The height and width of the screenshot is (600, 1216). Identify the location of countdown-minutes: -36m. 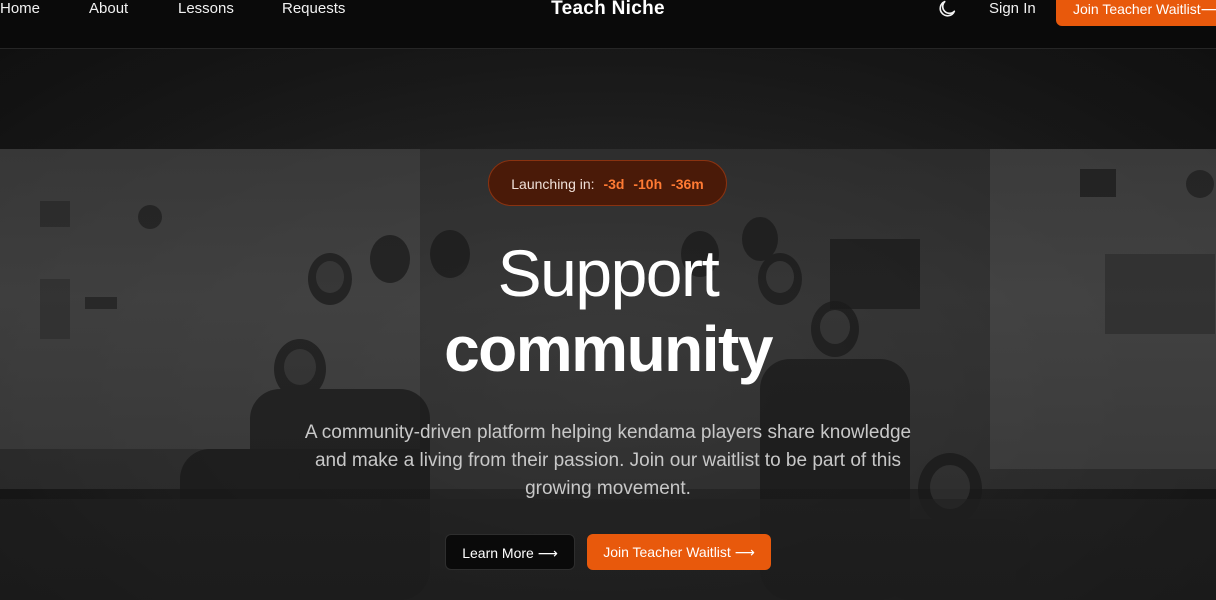
(687, 184).